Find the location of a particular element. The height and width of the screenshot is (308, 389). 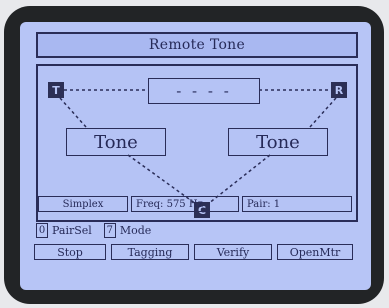

center-display-value: - - - - is located at coordinates (204, 91).